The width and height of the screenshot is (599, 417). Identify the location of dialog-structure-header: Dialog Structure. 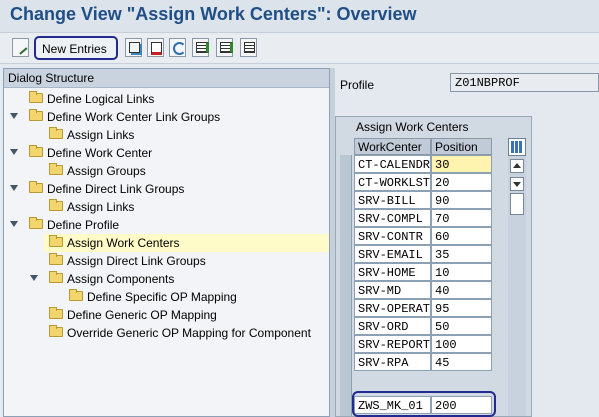
(166, 78).